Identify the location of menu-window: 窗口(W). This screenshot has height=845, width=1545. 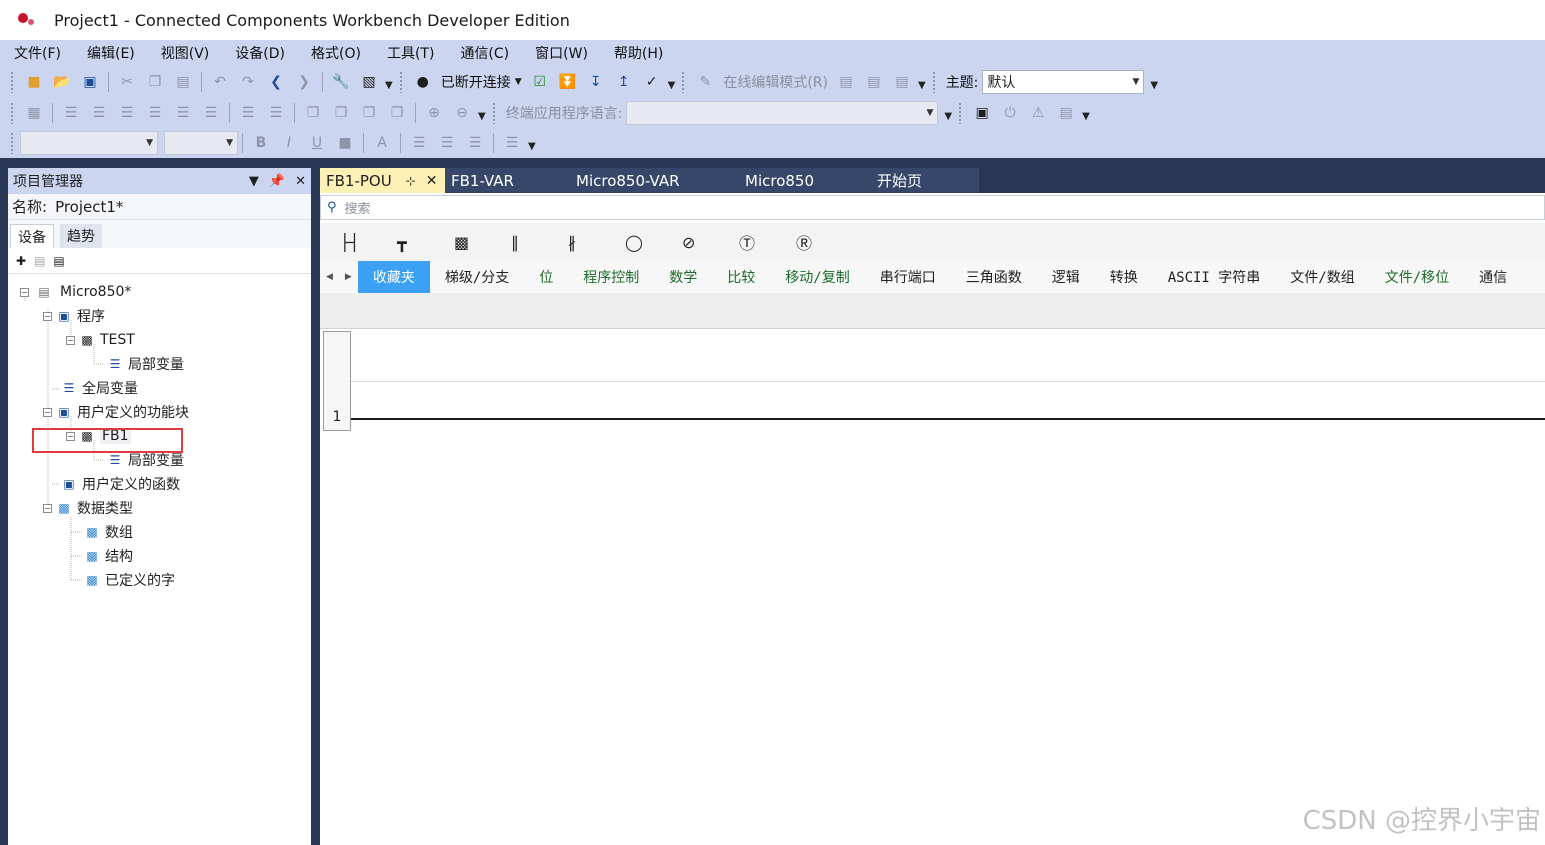
(561, 53).